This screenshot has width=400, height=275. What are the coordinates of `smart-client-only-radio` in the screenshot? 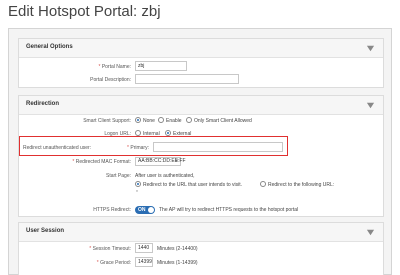 It's located at (189, 120).